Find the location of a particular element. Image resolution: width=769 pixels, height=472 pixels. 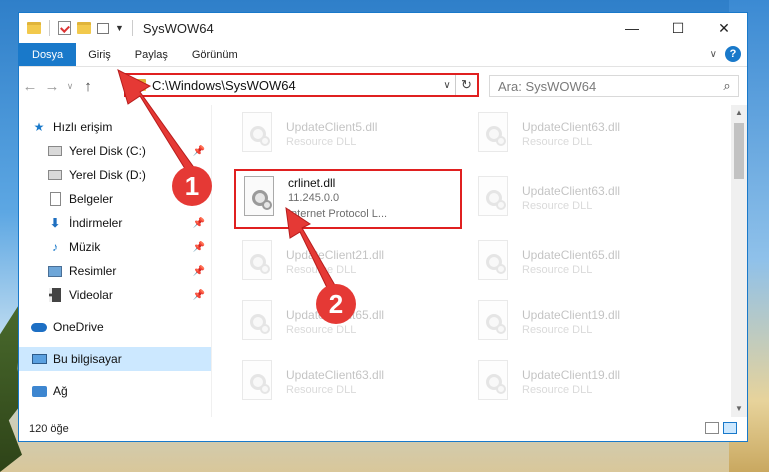

scroll-up-icon: ▲ is located at coordinates (739, 113).